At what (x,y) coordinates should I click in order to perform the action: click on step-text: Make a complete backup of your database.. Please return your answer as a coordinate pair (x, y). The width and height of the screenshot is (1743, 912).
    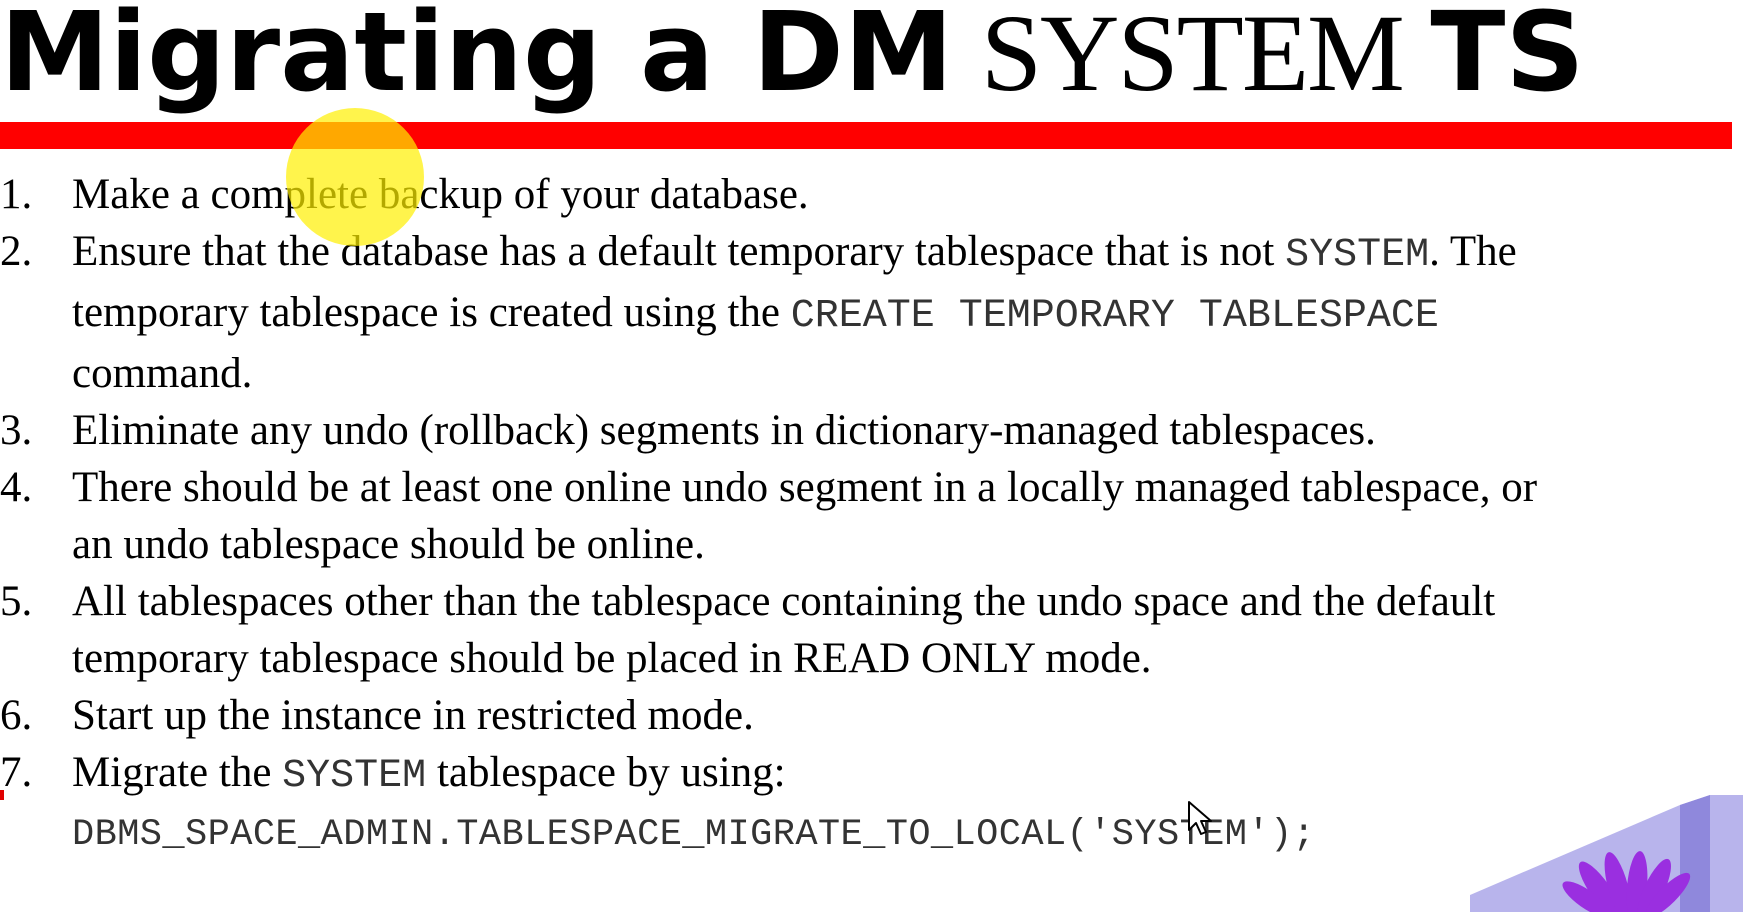
    Looking at the image, I should click on (440, 194).